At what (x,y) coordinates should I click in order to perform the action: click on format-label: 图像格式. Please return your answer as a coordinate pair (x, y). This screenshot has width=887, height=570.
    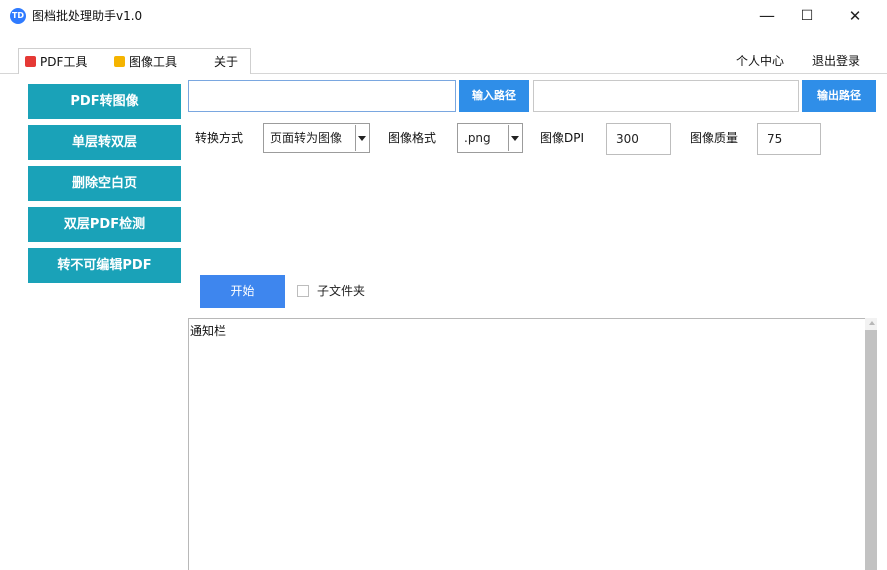
    Looking at the image, I should click on (412, 138).